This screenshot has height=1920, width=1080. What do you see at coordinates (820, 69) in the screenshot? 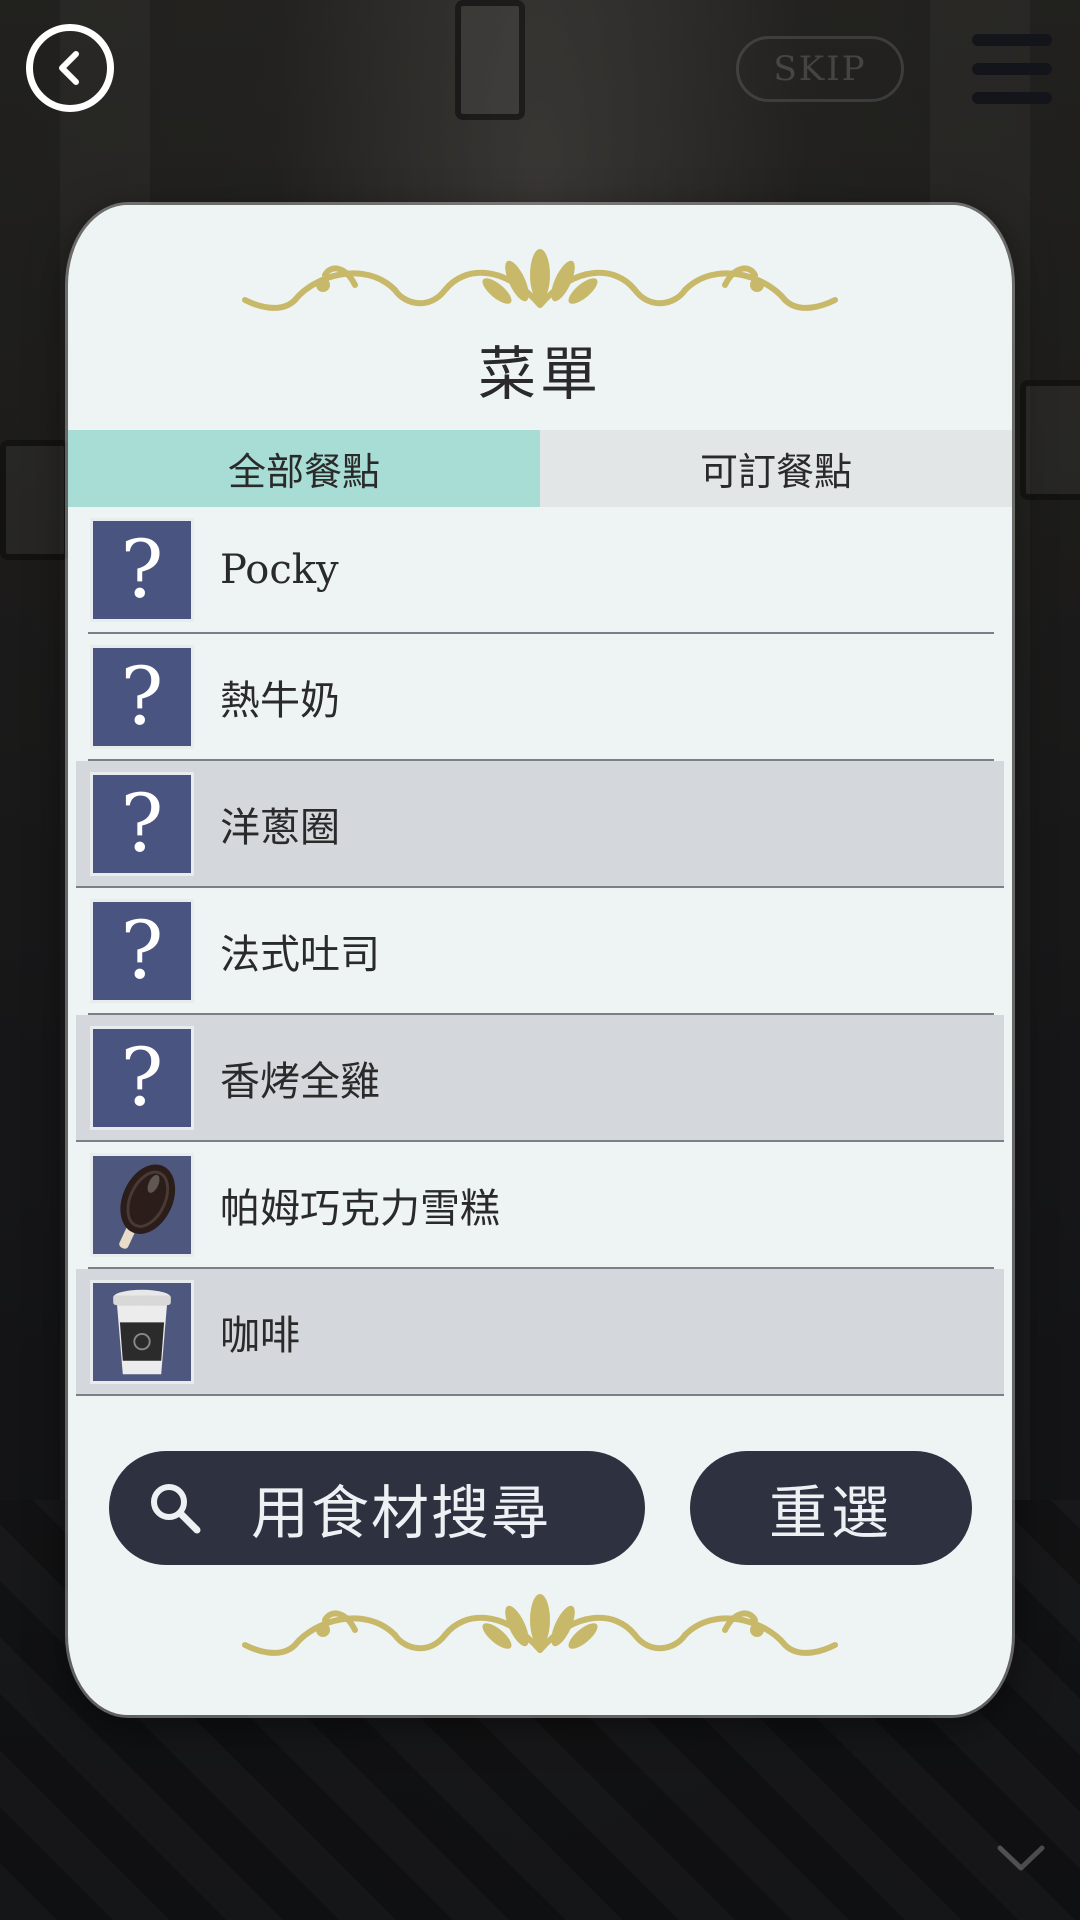
I see `skip-button: SKIP` at bounding box center [820, 69].